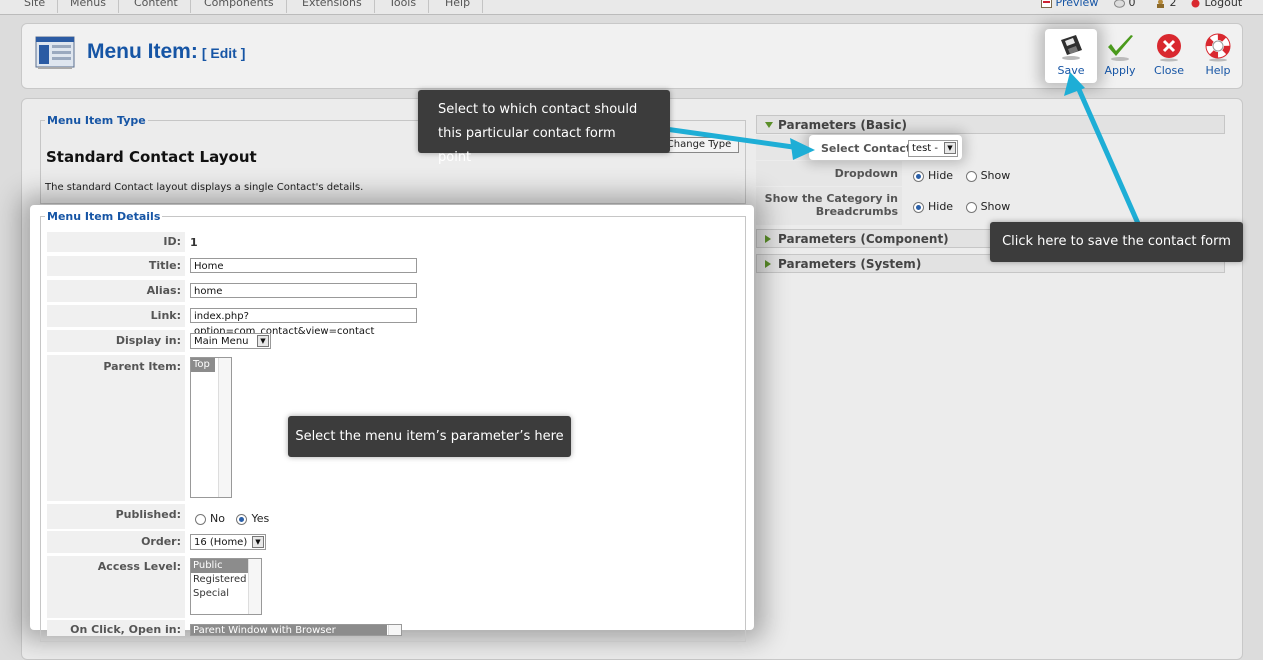  Describe the element at coordinates (941, 206) in the screenshot. I see `breadcrumbs-hide-label: Hide` at that location.